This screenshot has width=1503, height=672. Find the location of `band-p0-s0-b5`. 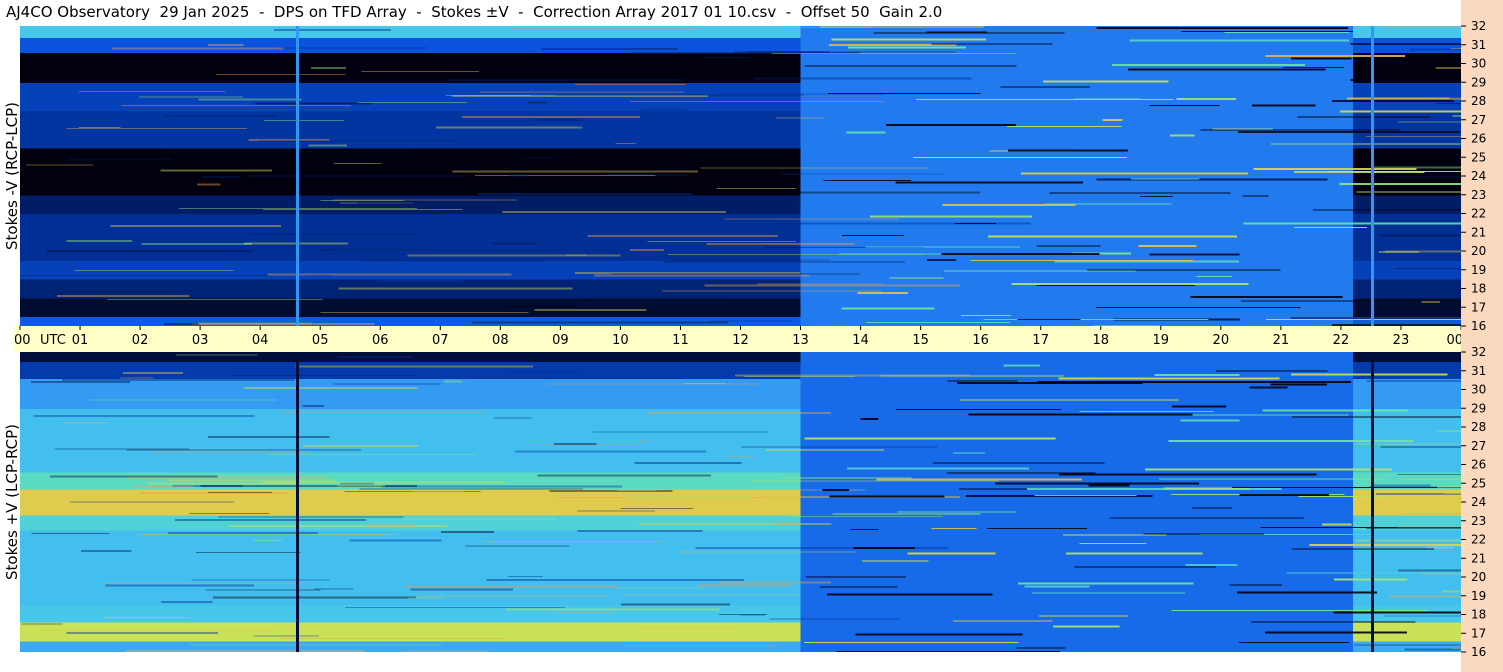

band-p0-s0-b5 is located at coordinates (410, 204).